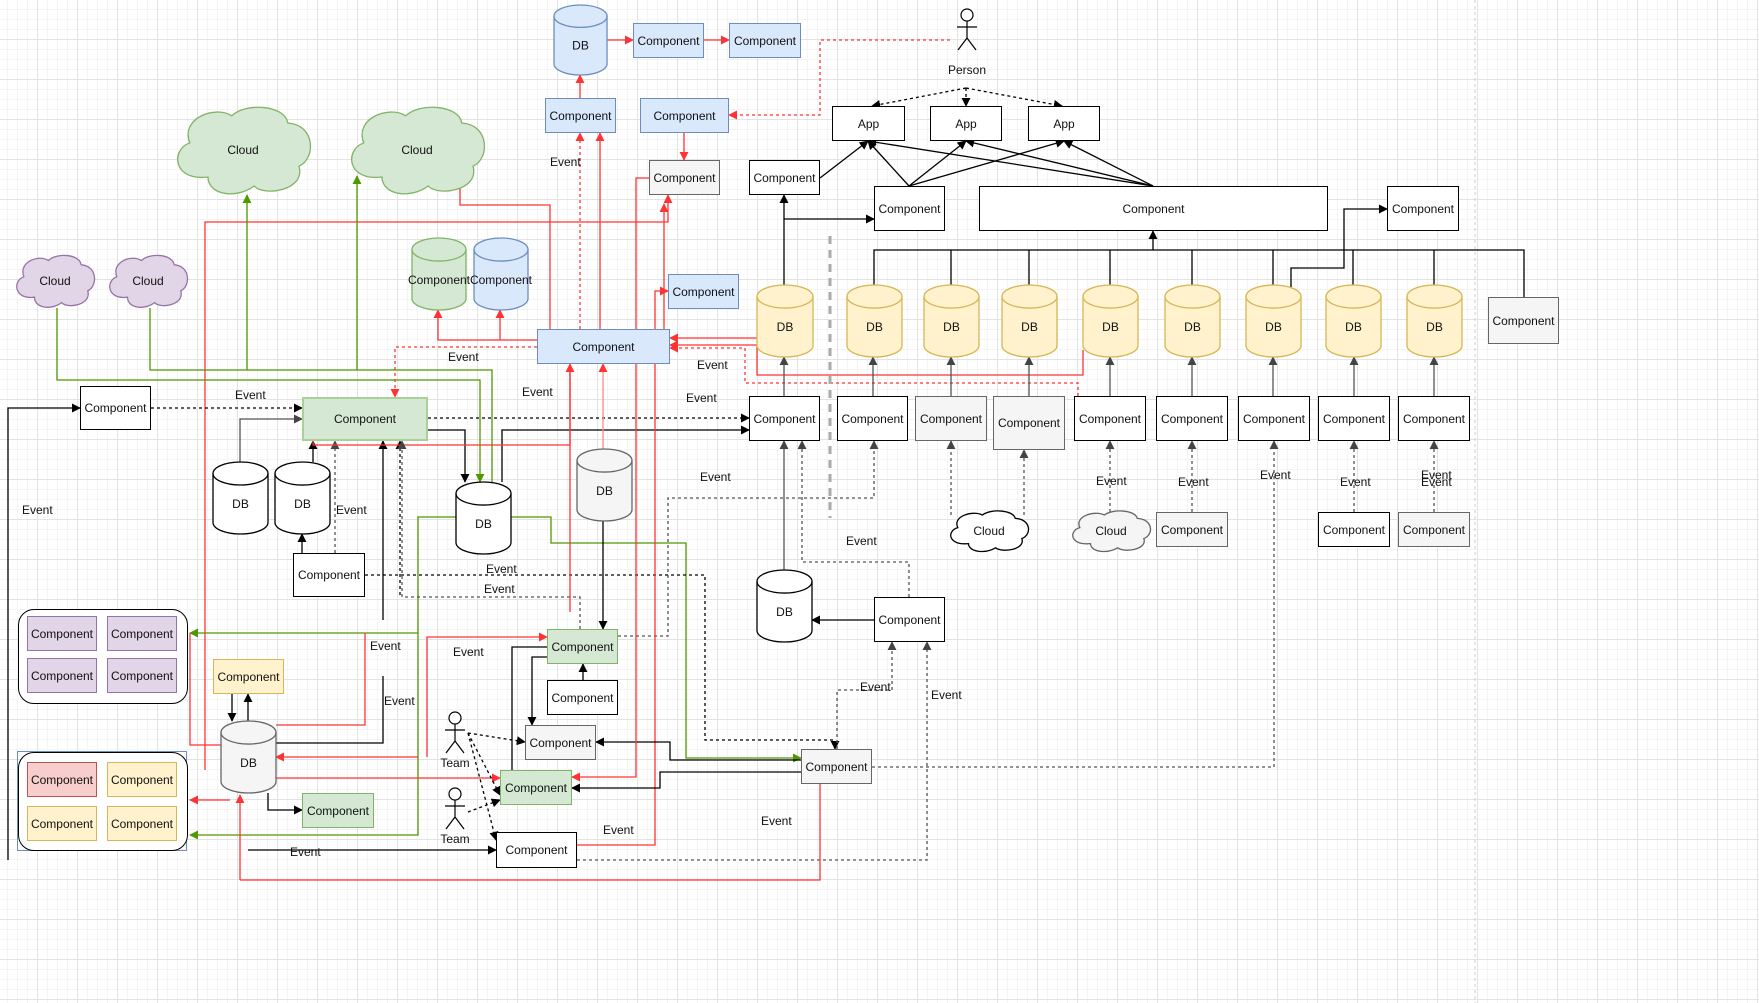 The width and height of the screenshot is (1759, 1003). What do you see at coordinates (872, 418) in the screenshot?
I see `comp-row-2: Component` at bounding box center [872, 418].